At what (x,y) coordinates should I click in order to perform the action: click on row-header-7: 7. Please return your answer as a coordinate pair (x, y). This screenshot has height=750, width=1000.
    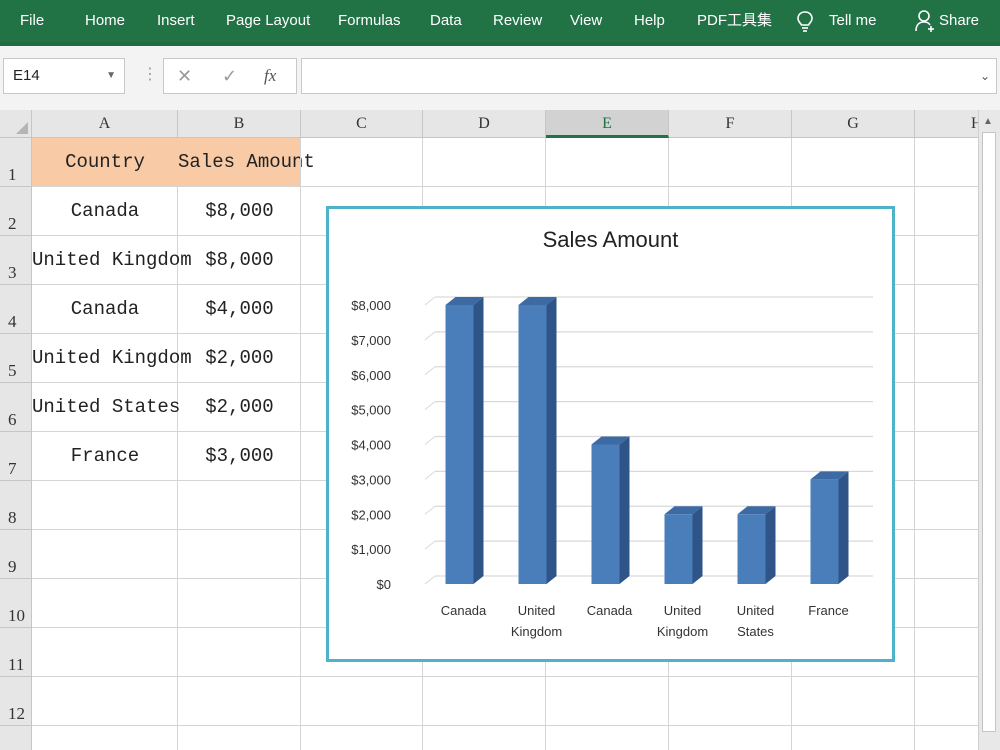
    Looking at the image, I should click on (16, 456).